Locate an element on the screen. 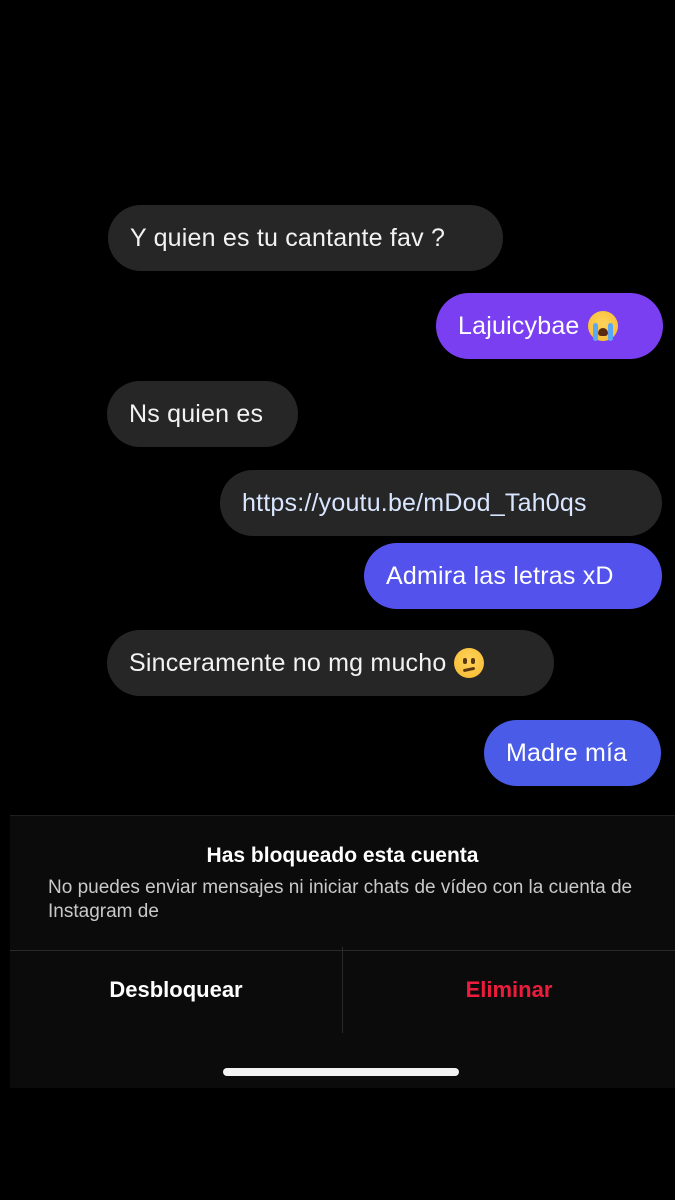 This screenshot has width=675, height=1200. message-text: Lajuicybae is located at coordinates (519, 325).